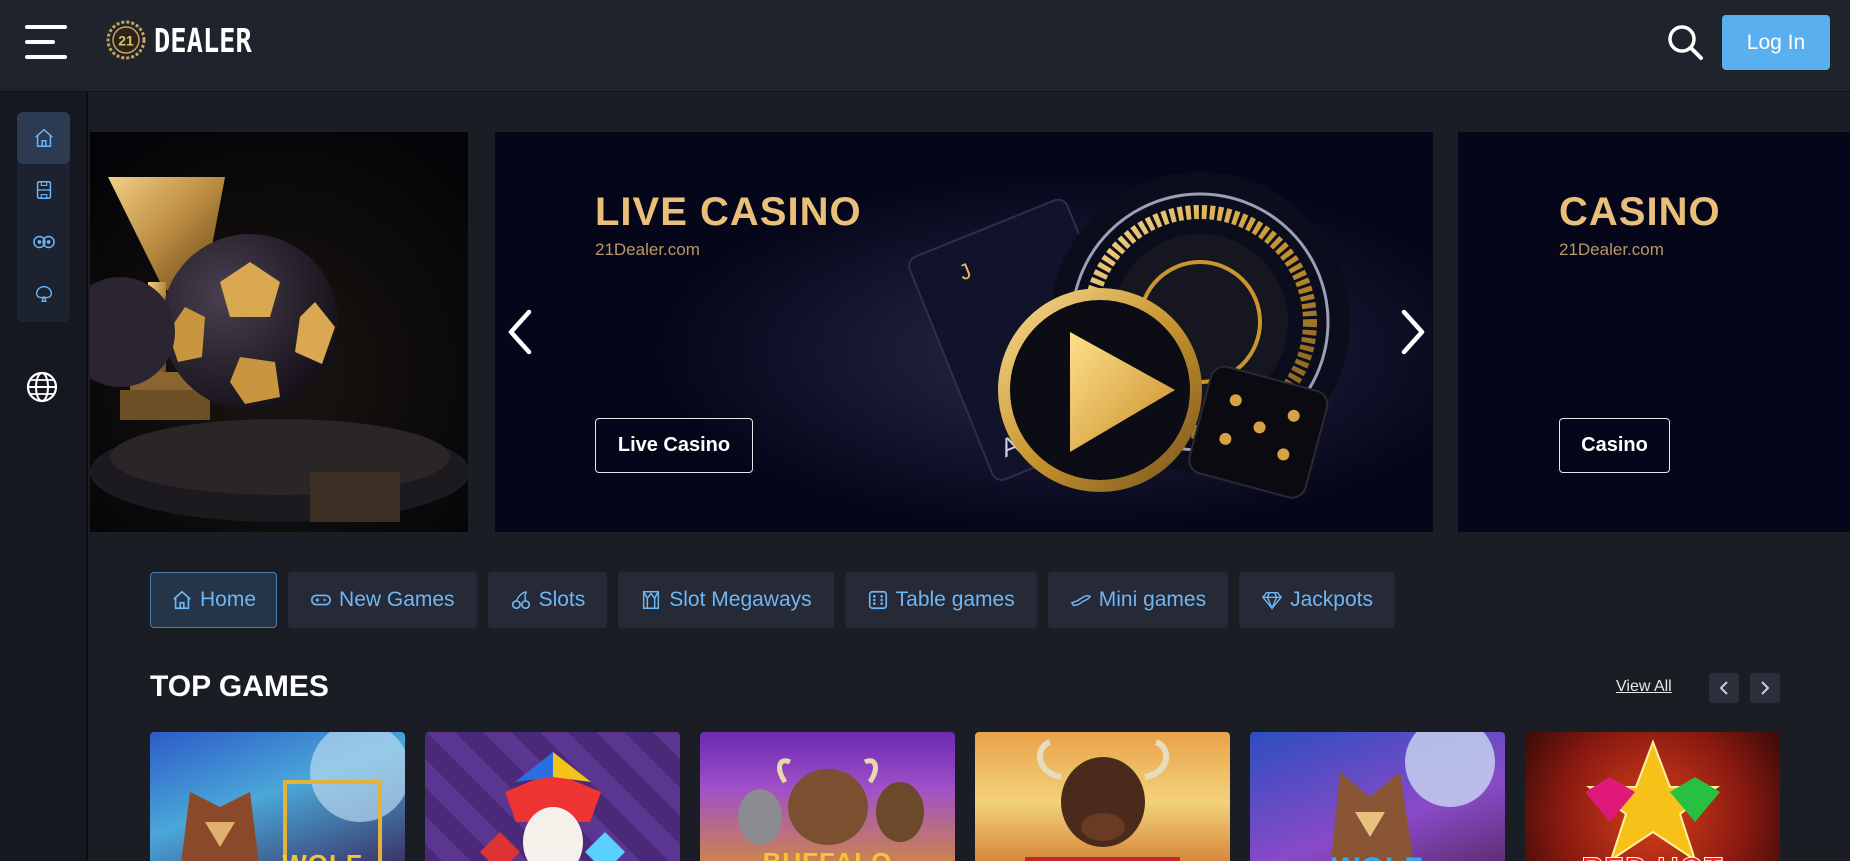  What do you see at coordinates (1653, 800) in the screenshot?
I see `red-hot-game-image` at bounding box center [1653, 800].